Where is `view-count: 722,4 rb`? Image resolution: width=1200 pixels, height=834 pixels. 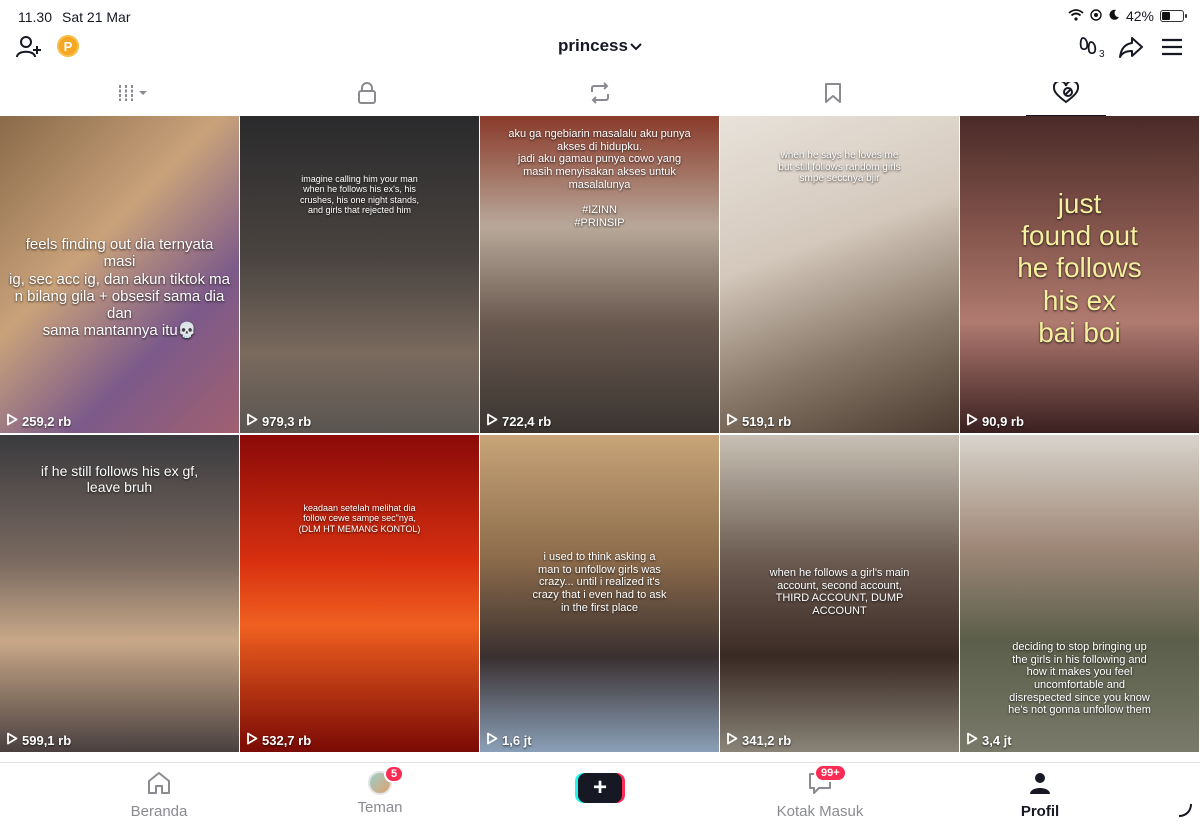 view-count: 722,4 rb is located at coordinates (518, 421).